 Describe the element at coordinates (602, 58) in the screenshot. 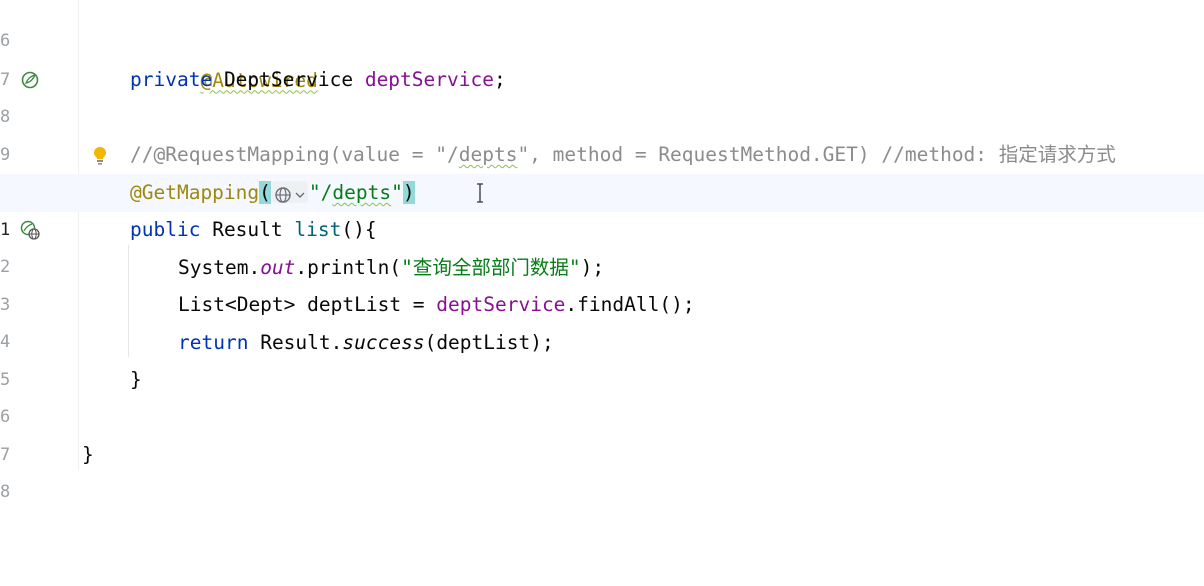

I see `code-line: 7 @Autowired` at that location.